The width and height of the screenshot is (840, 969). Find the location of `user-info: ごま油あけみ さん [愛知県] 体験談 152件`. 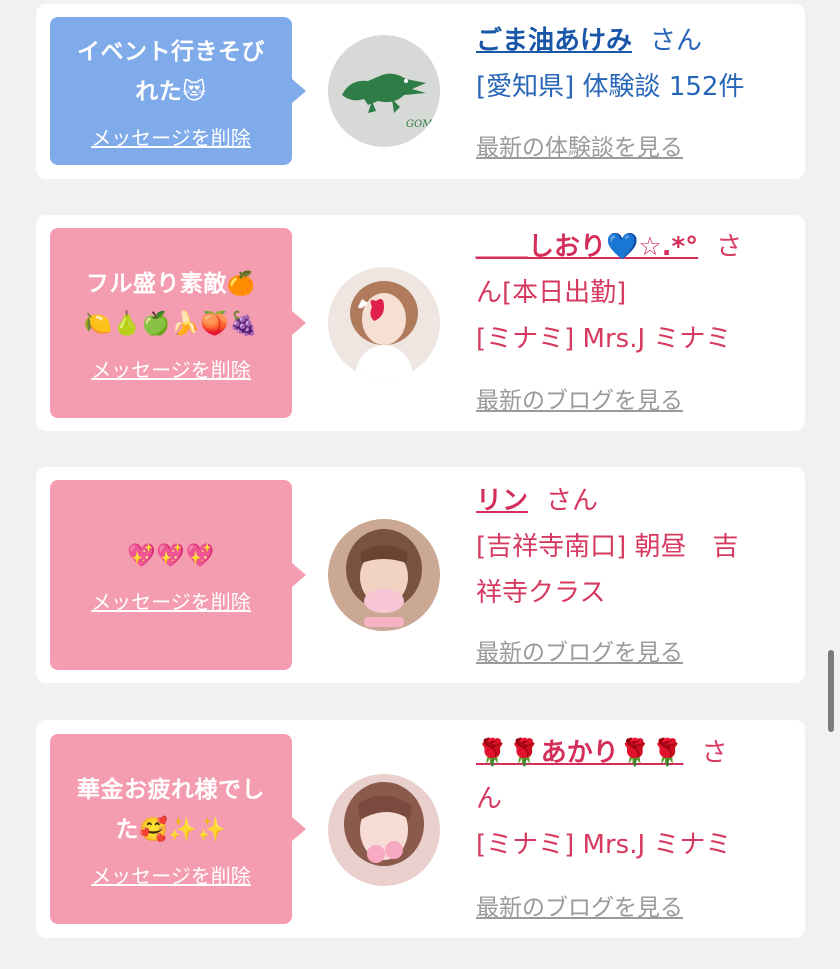

user-info: ごま油あけみ さん [愛知県] 体験談 152件 is located at coordinates (630, 64).